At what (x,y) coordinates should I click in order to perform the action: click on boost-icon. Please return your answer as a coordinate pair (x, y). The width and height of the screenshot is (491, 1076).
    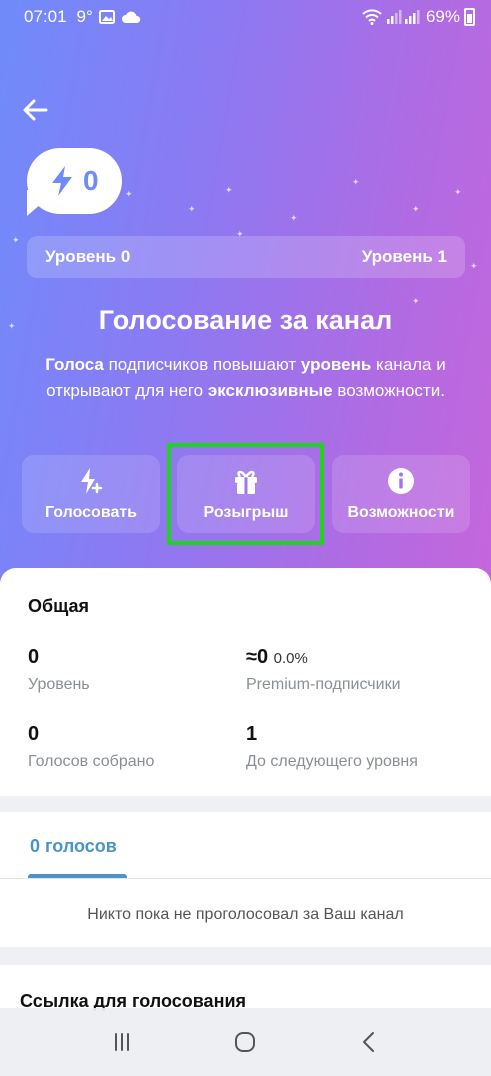
    Looking at the image, I should click on (92, 481).